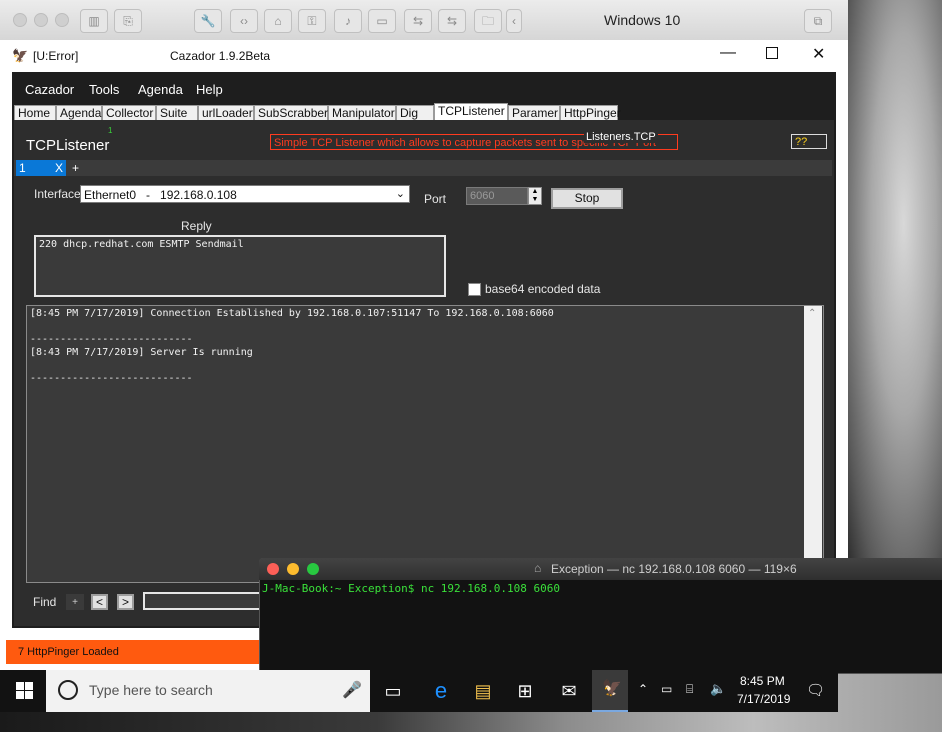 Image resolution: width=942 pixels, height=732 pixels. Describe the element at coordinates (762, 681) in the screenshot. I see `clock-time: 8:45 PM` at that location.